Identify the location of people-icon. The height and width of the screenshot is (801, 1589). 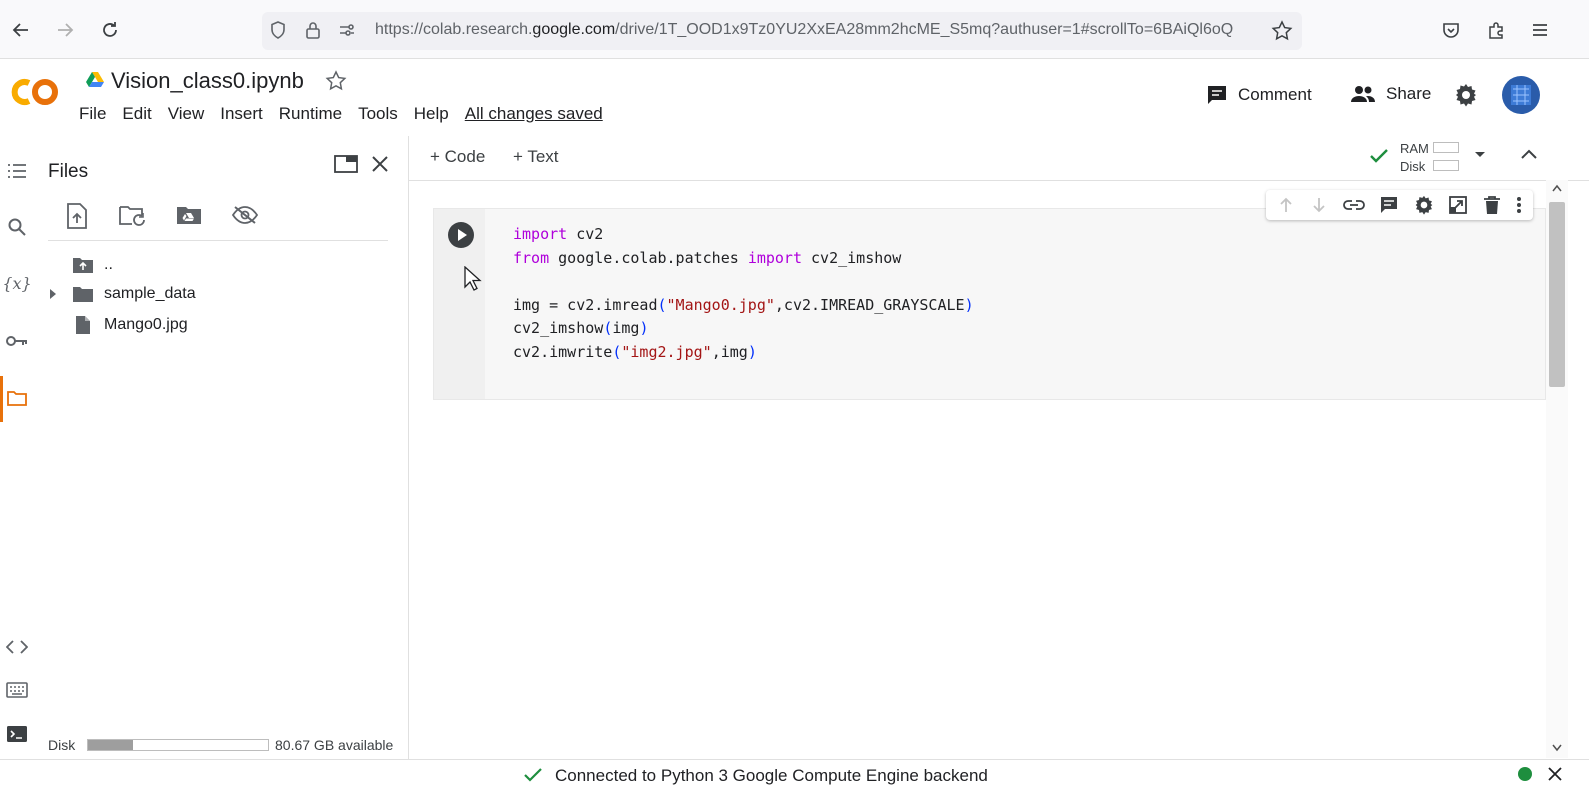
(1363, 94).